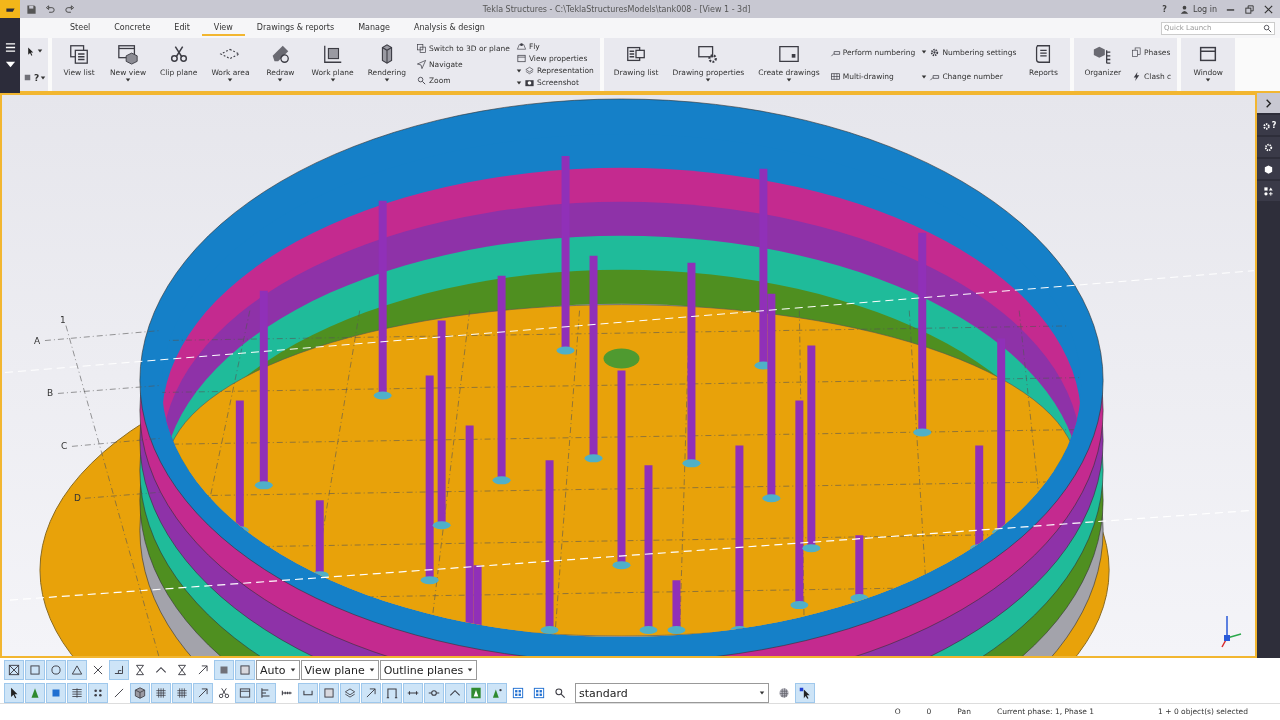 The width and height of the screenshot is (1280, 720). I want to click on cross-icon, so click(98, 670).